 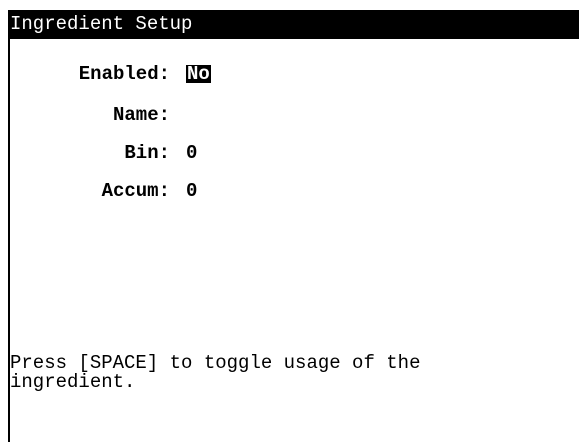 I want to click on accum-field: 0, so click(x=191, y=191).